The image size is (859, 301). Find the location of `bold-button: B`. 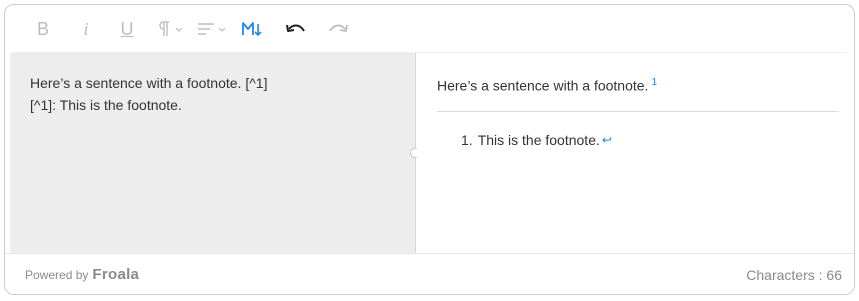

bold-button: B is located at coordinates (43, 29).